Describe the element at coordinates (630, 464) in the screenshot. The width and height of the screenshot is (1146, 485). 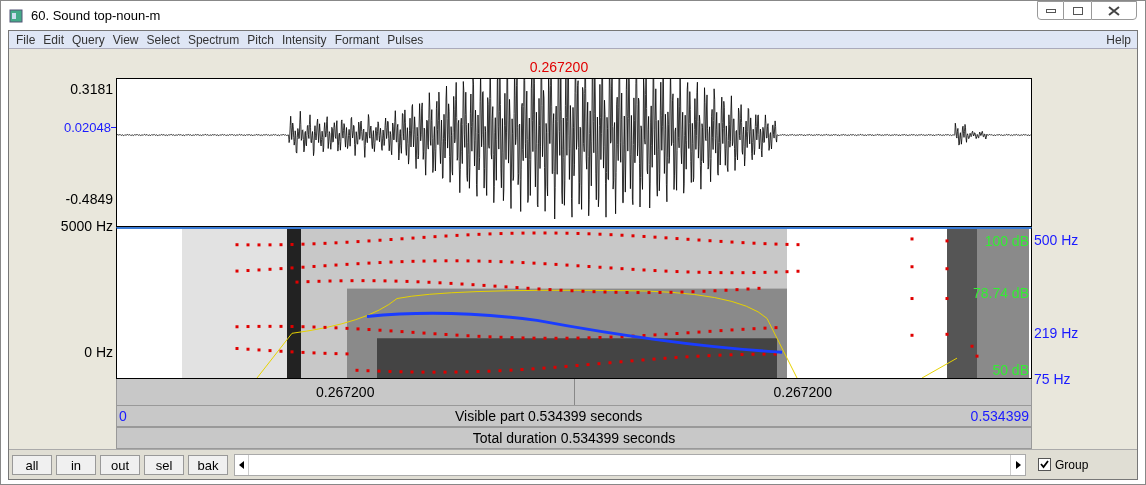
I see `scroll-bar` at that location.